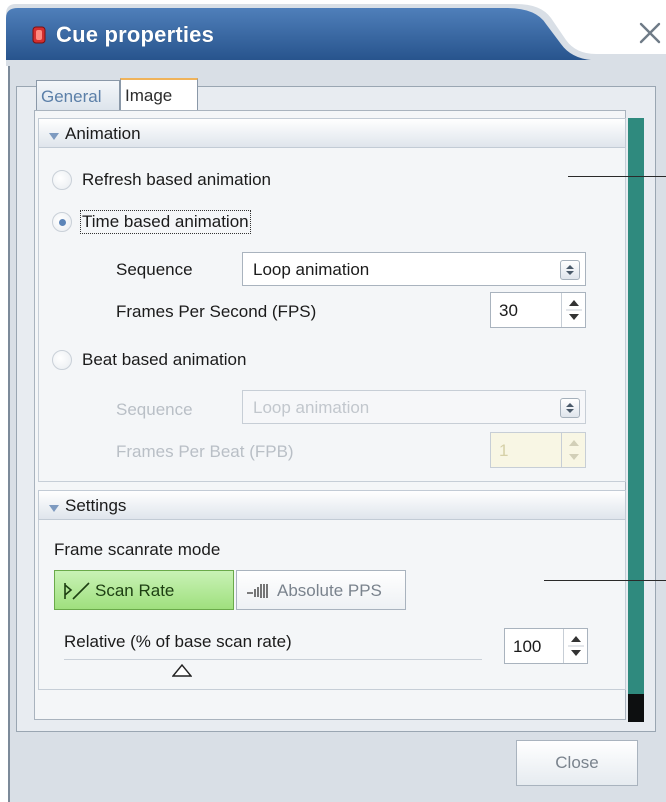 The image size is (666, 802). I want to click on settings-section-header: Settings, so click(332, 505).